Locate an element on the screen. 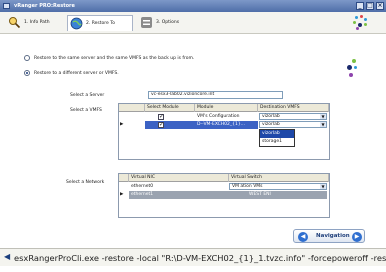 Image resolution: width=386 pixels, height=272 pixels. vmfs-dropdown-list: vizorlab storage1 is located at coordinates (277, 138).